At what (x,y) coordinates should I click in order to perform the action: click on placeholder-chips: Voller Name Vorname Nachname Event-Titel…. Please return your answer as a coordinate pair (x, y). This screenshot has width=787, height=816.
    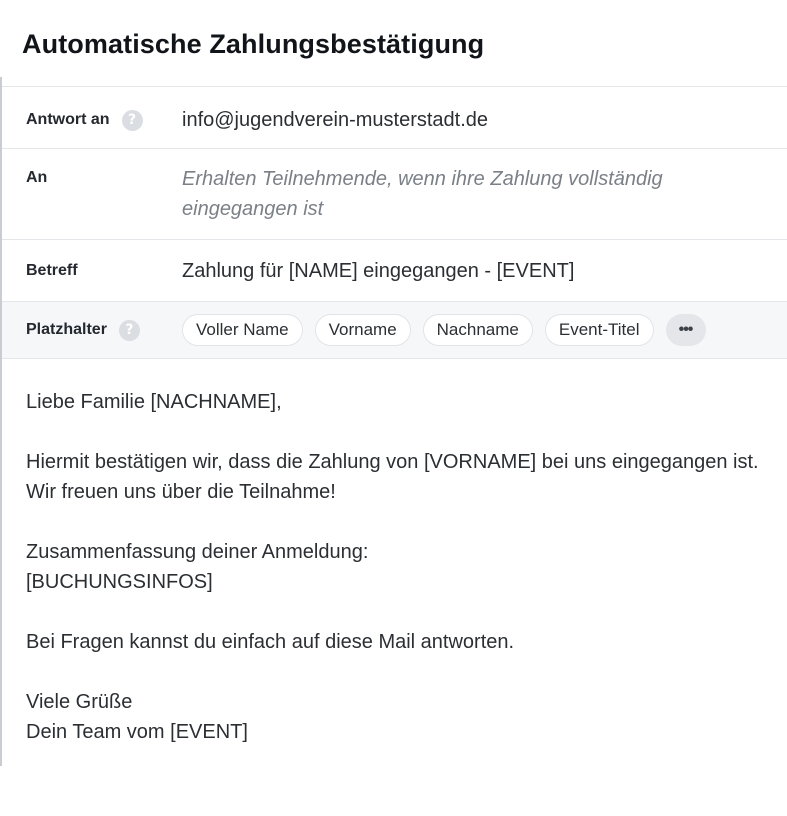
    Looking at the image, I should click on (444, 330).